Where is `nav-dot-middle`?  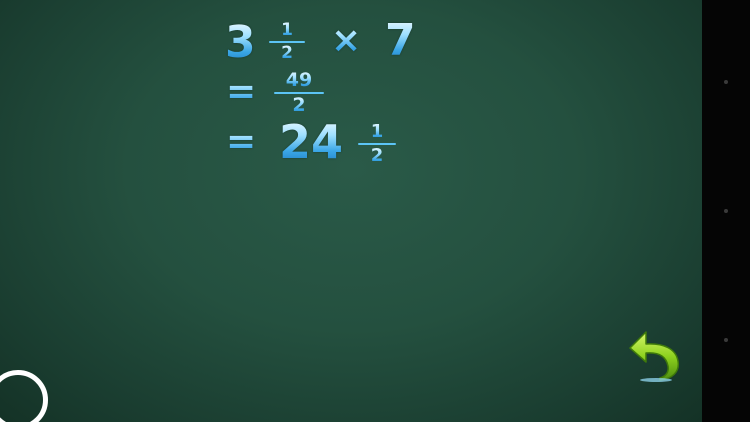 nav-dot-middle is located at coordinates (726, 211).